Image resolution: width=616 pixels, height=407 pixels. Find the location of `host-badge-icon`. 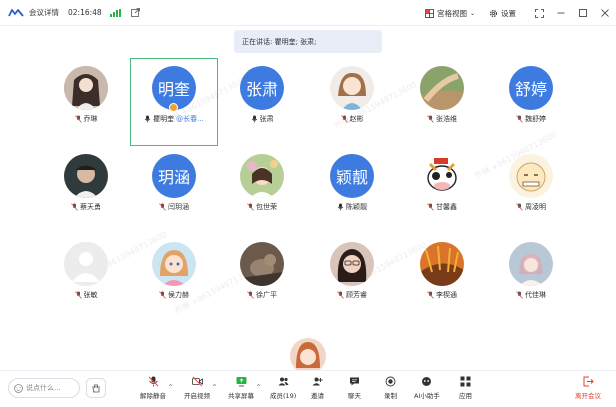

host-badge-icon is located at coordinates (173, 107).